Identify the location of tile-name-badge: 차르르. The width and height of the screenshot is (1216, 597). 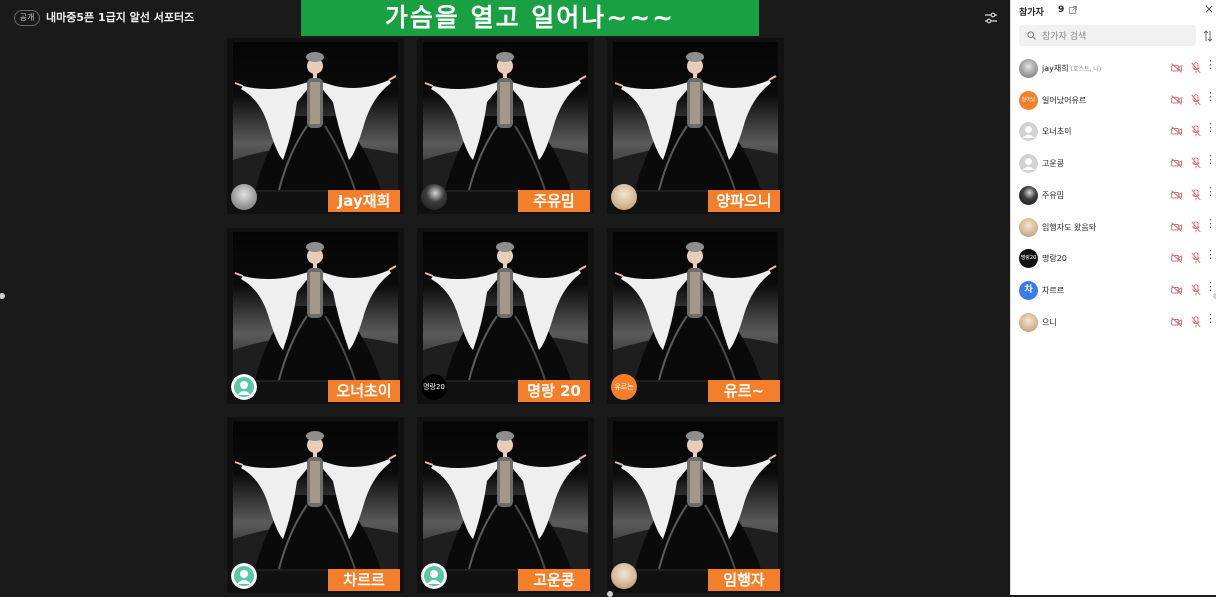
(364, 580).